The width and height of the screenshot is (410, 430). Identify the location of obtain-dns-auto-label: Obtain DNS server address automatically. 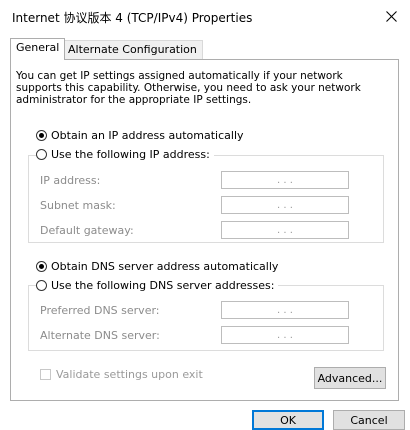
(165, 266).